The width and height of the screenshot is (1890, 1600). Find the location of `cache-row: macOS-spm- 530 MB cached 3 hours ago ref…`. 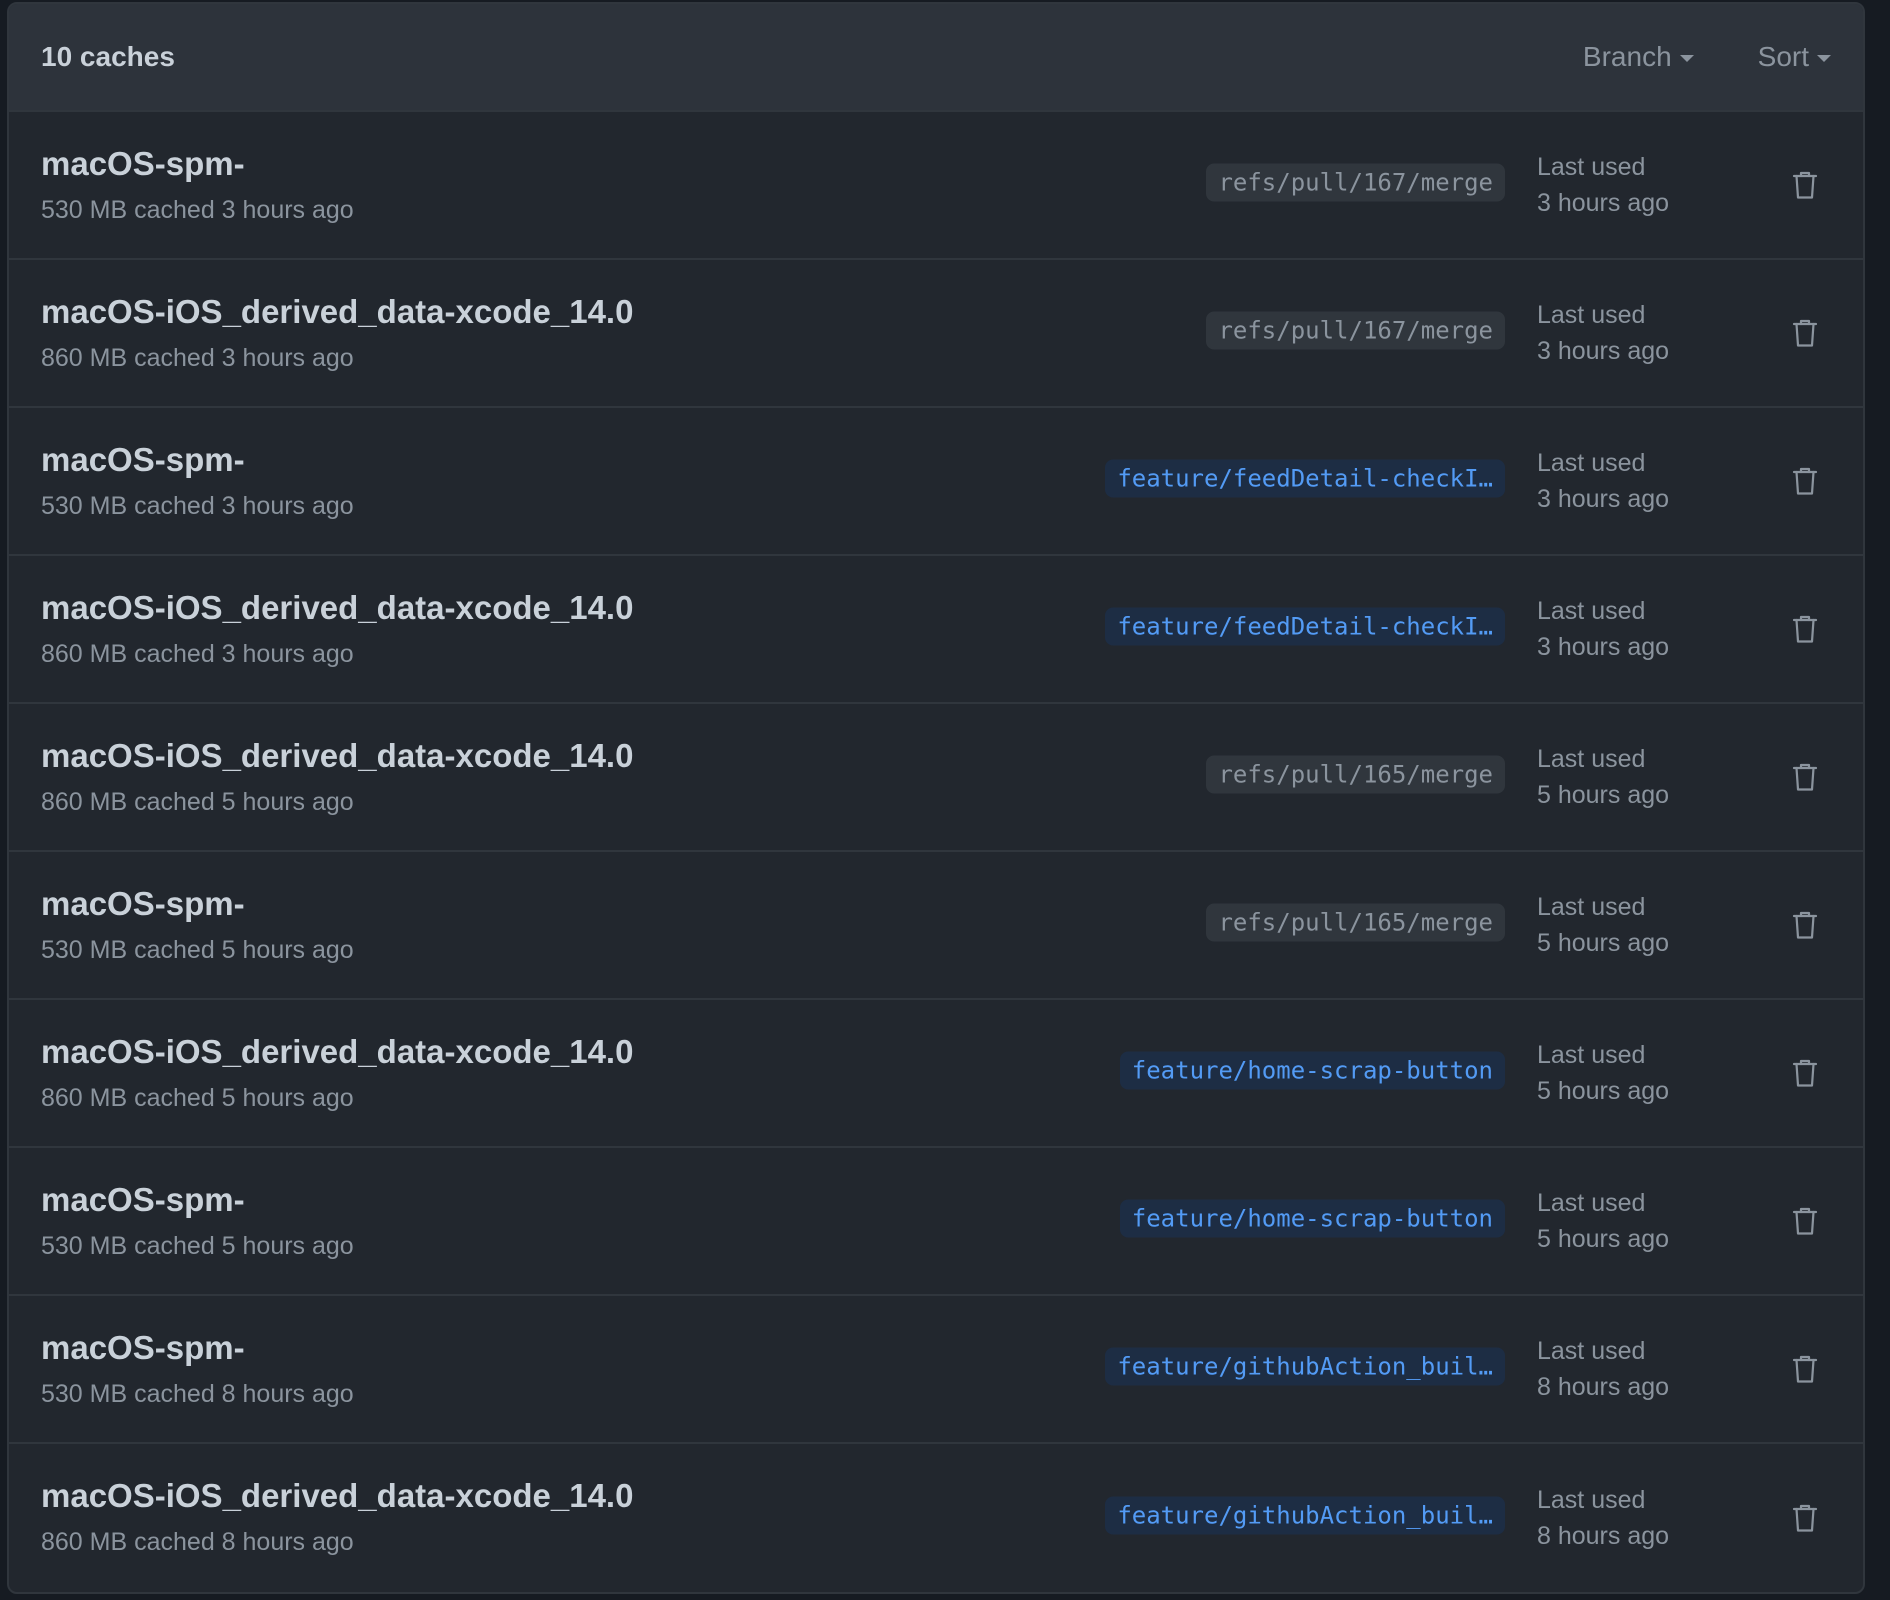

cache-row: macOS-spm- 530 MB cached 3 hours ago ref… is located at coordinates (936, 186).